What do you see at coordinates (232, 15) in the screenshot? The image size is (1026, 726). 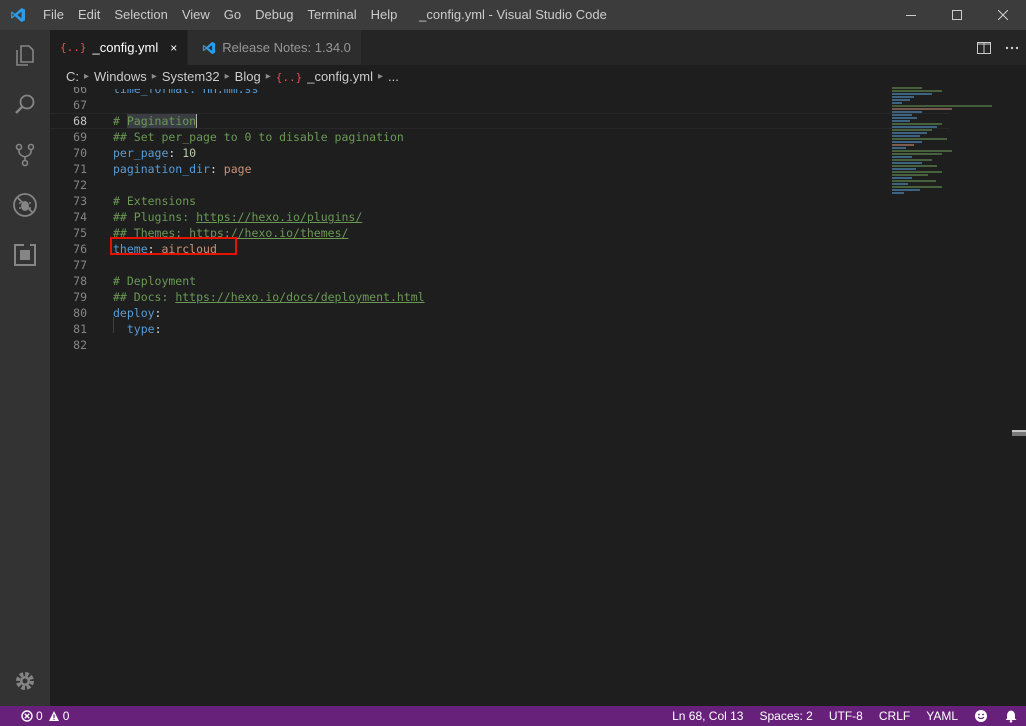 I see `menu-go: Go` at bounding box center [232, 15].